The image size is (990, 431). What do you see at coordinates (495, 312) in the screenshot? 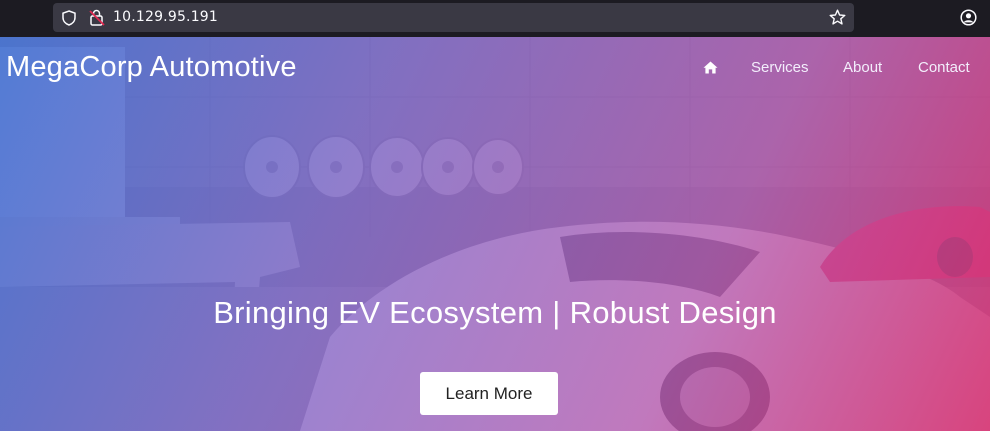
I see `hero-headline: Bringing EV Ecosystem | Robust Design` at bounding box center [495, 312].